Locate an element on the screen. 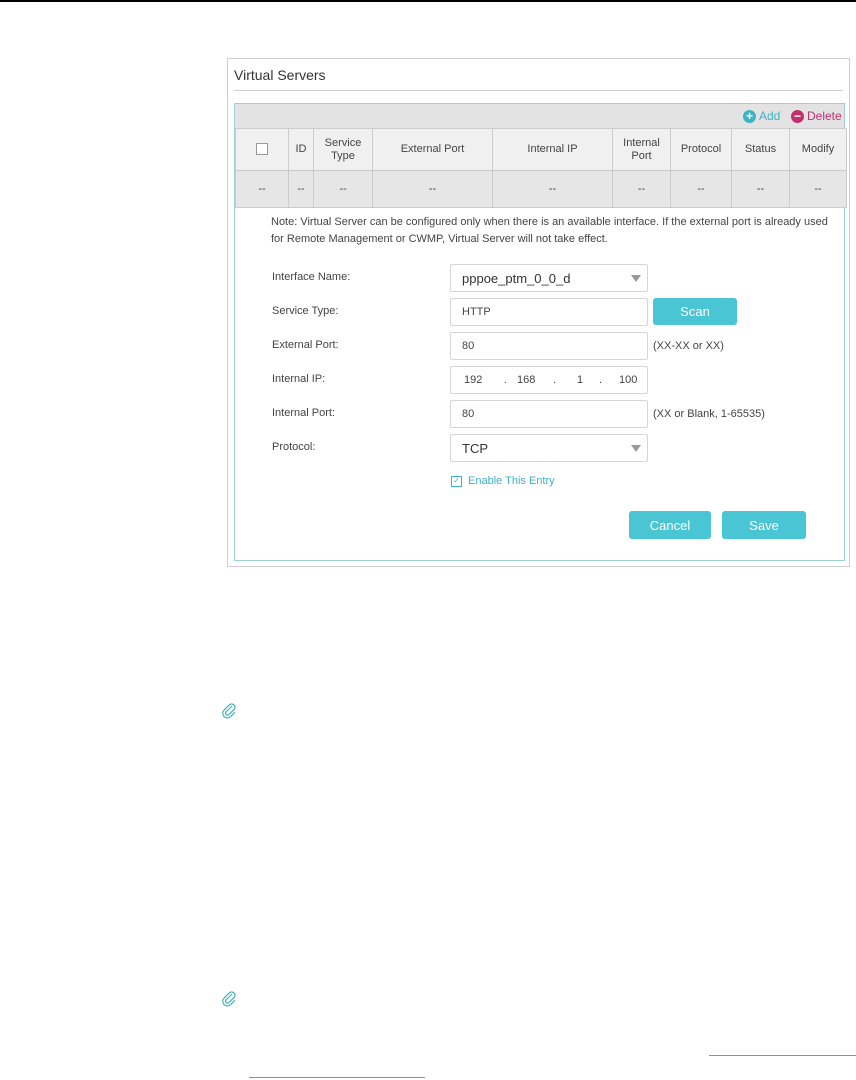 The width and height of the screenshot is (856, 1080). external-port-input: 80 is located at coordinates (549, 346).